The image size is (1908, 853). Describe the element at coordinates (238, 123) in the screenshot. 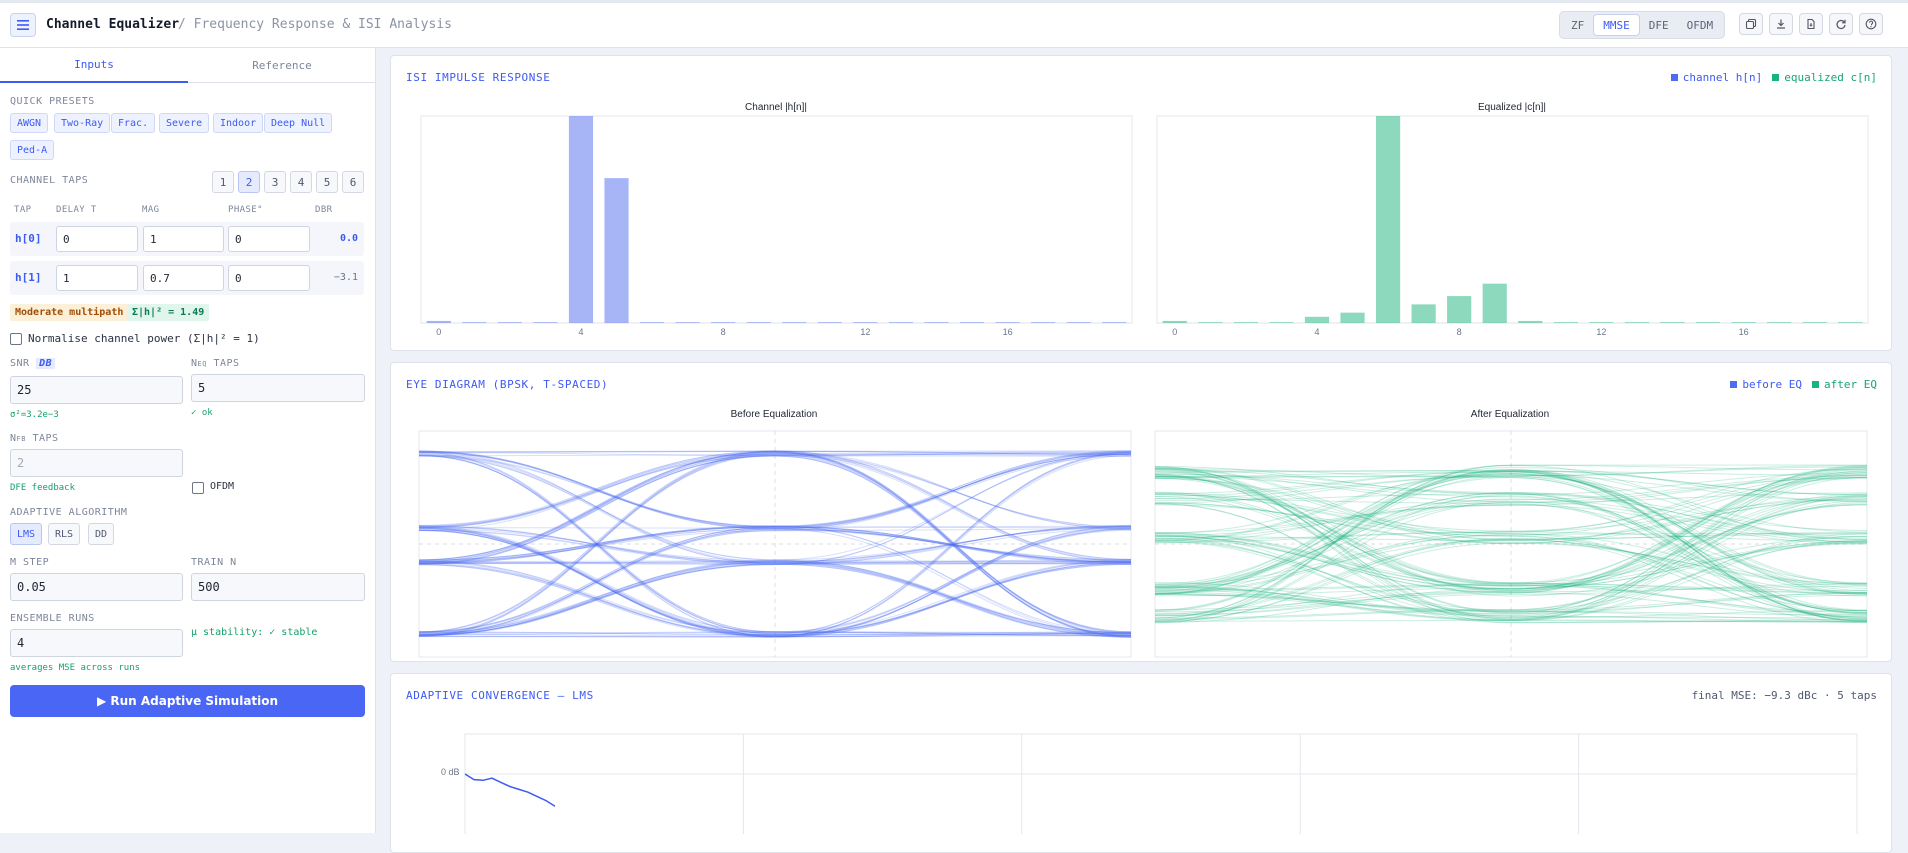

I see `preset-indoor: Indoor` at that location.